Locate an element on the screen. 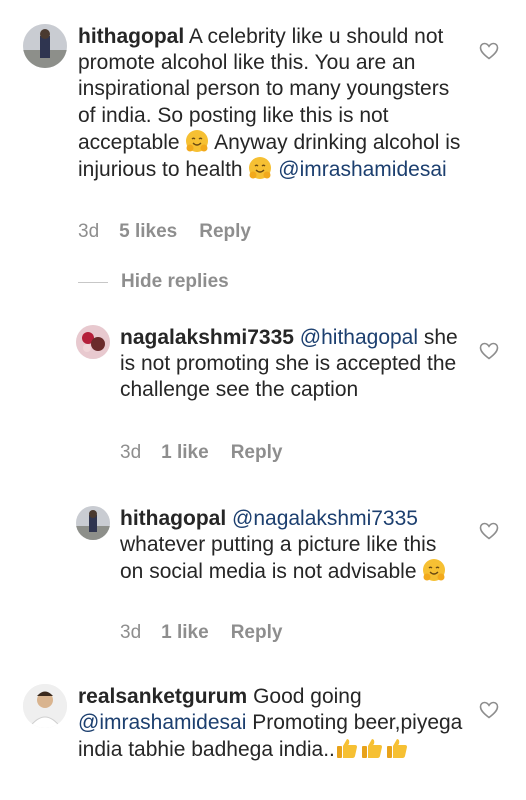 This screenshot has width=526, height=800. mention-link: @hithagopal is located at coordinates (359, 337).